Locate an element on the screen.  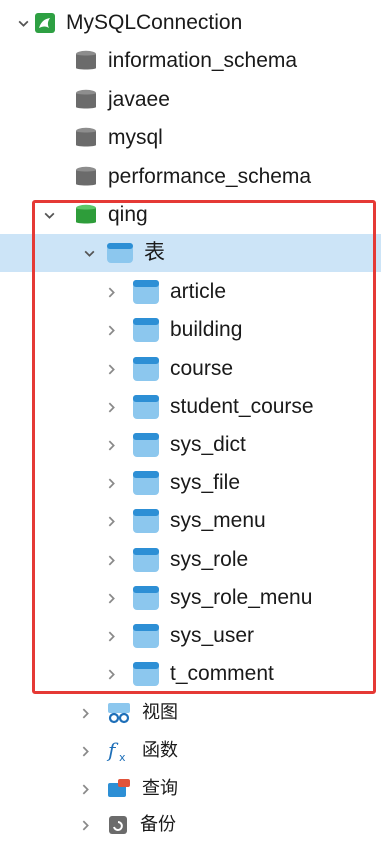
tree-row-table: article is located at coordinates (190, 292).